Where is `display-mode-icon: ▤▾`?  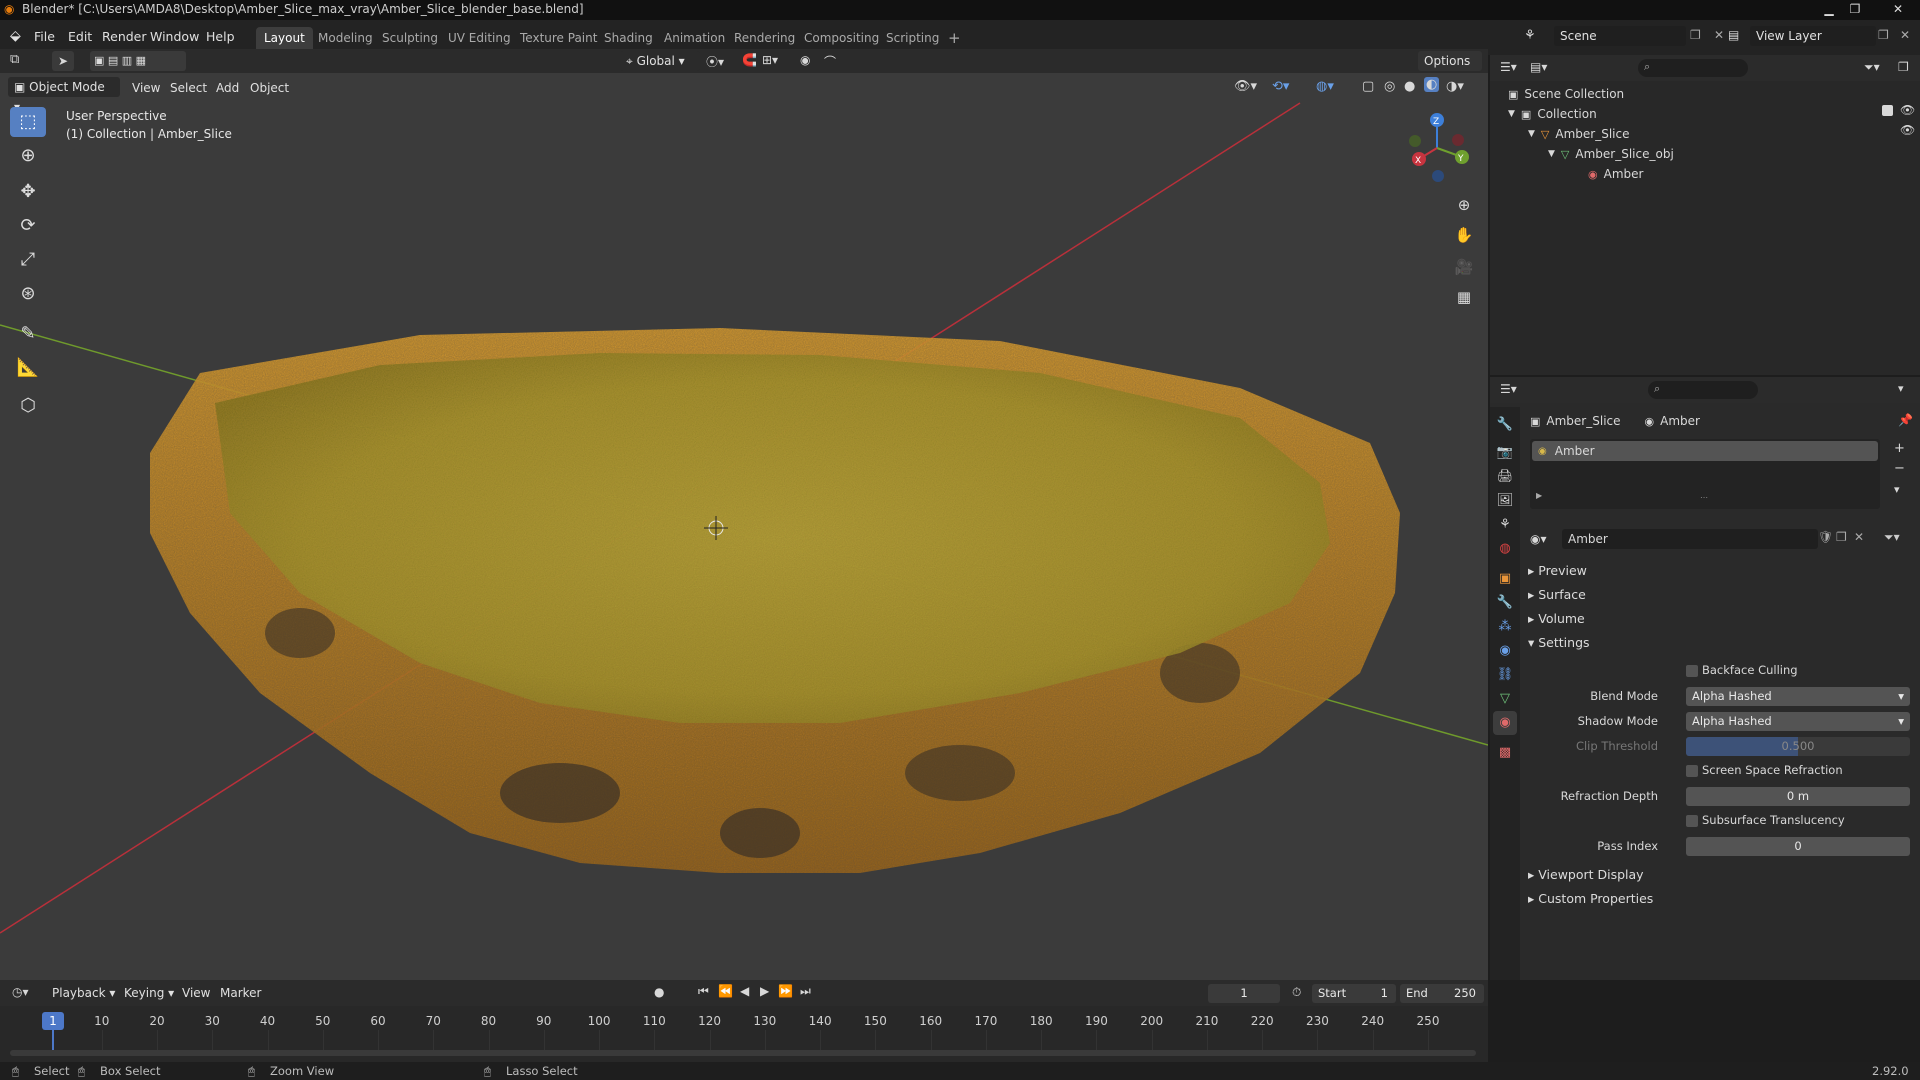
display-mode-icon: ▤▾ is located at coordinates (1538, 67).